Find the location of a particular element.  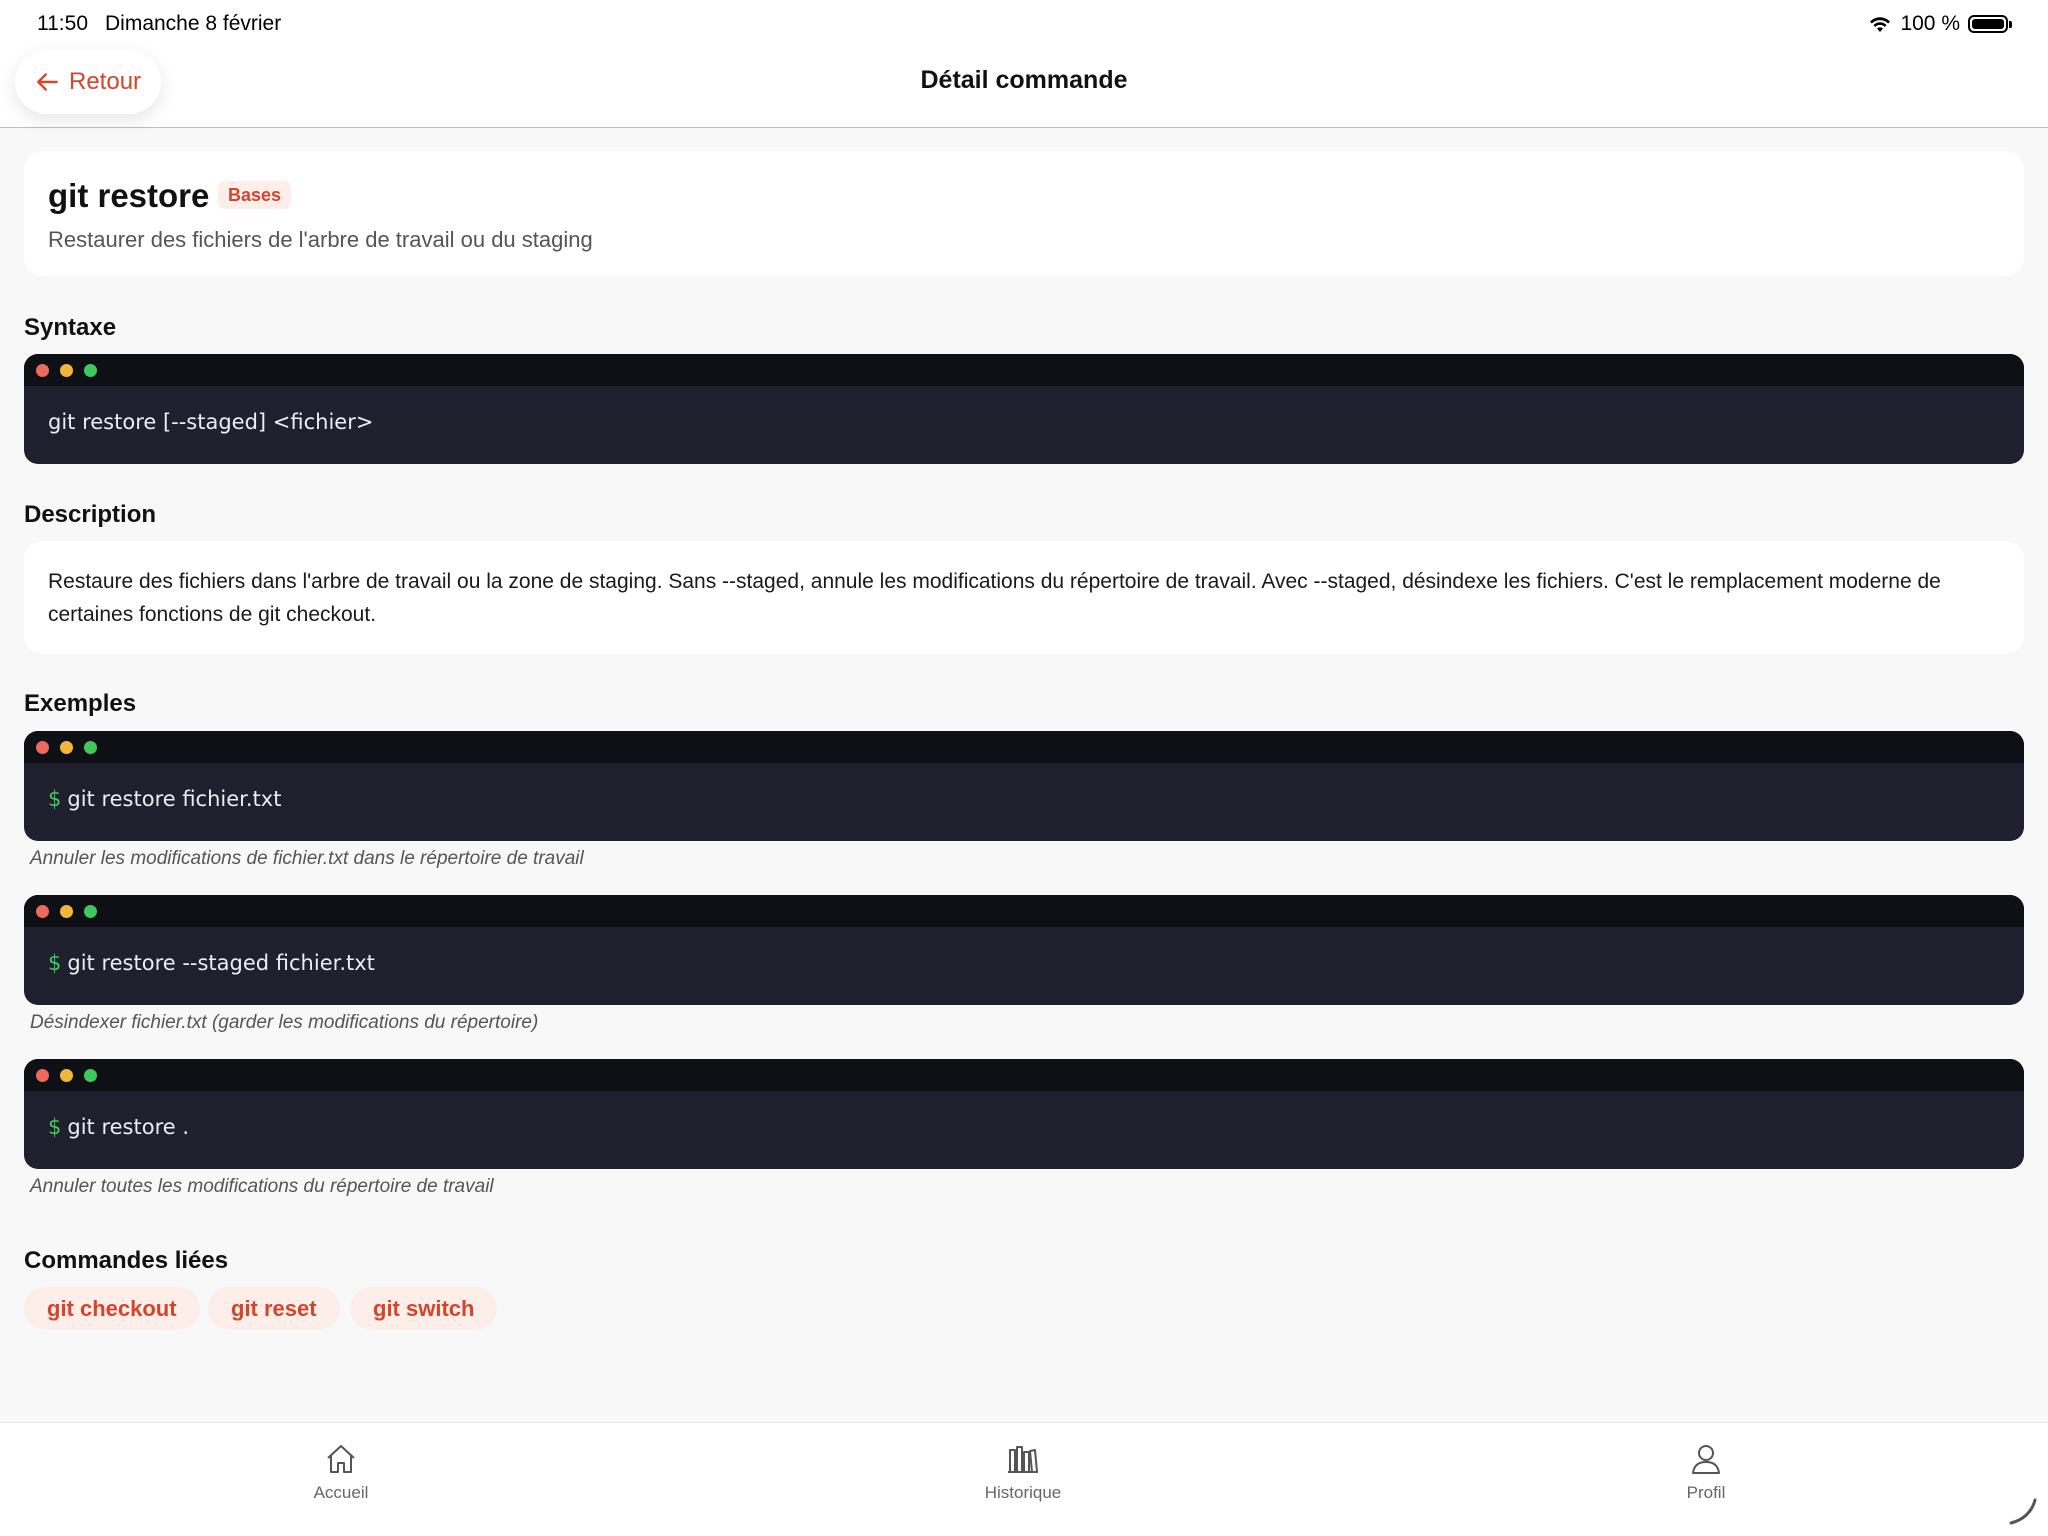

battery-percent: 100 % is located at coordinates (1930, 23).